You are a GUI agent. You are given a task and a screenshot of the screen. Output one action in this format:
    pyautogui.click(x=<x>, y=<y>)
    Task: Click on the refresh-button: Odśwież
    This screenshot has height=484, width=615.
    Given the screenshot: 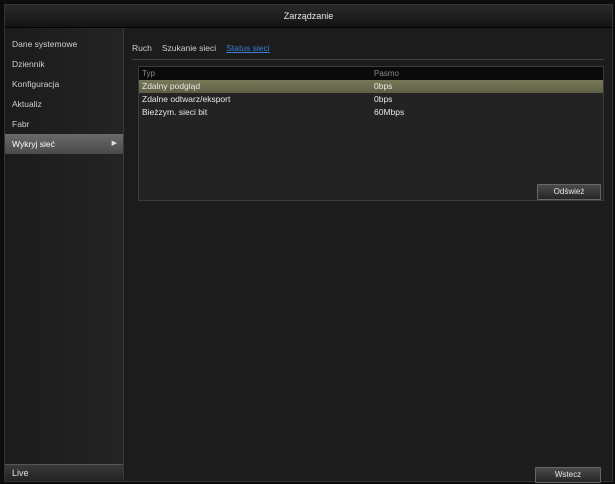 What is the action you would take?
    pyautogui.click(x=569, y=192)
    